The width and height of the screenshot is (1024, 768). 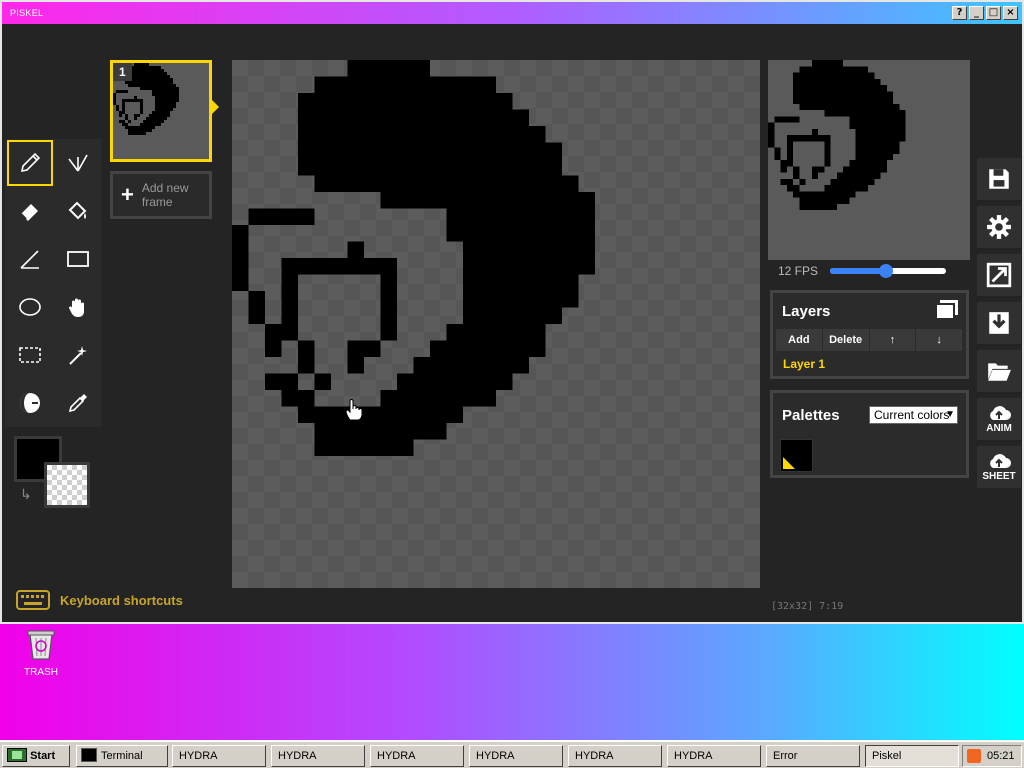 I want to click on window-title: PISKEL, so click(x=27, y=13).